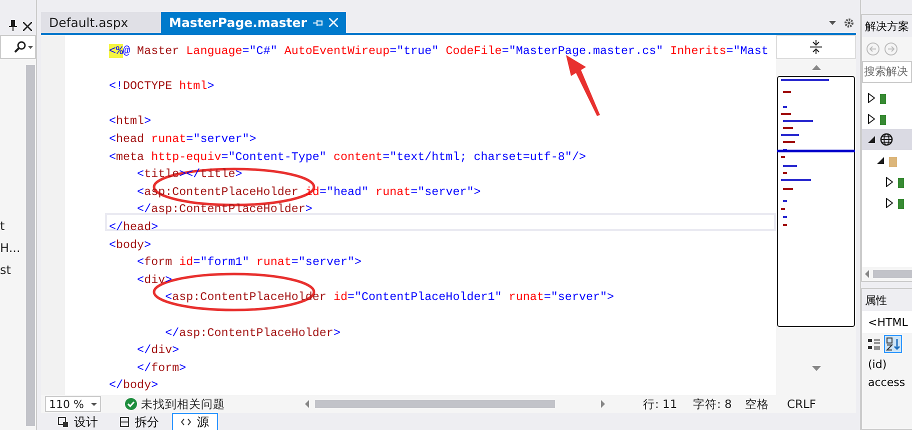  I want to click on code-line: <!DOCTYPE html>, so click(161, 86).